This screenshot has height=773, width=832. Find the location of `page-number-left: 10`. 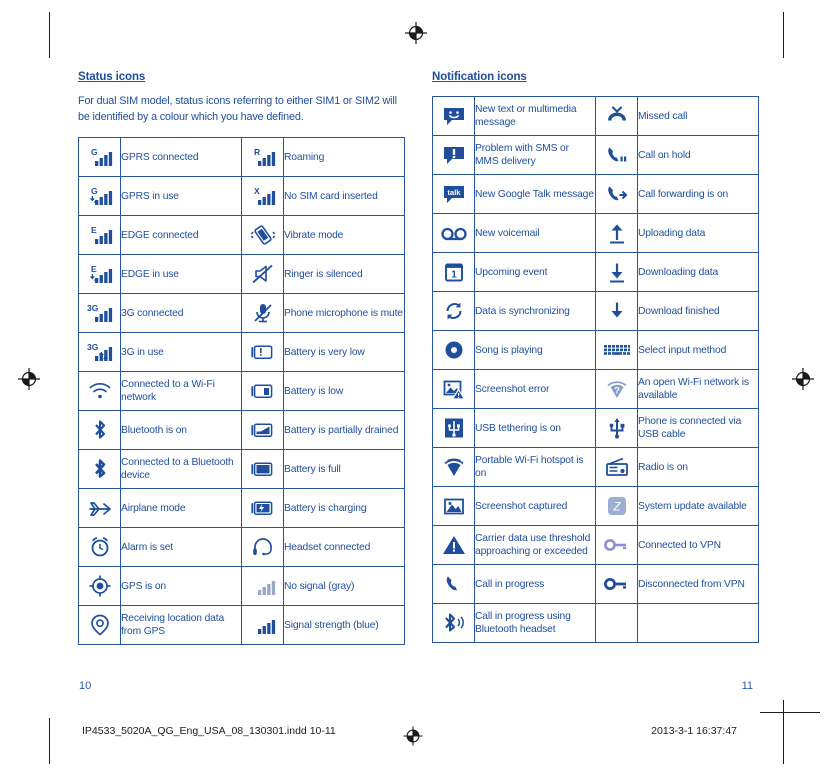

page-number-left: 10 is located at coordinates (85, 686).